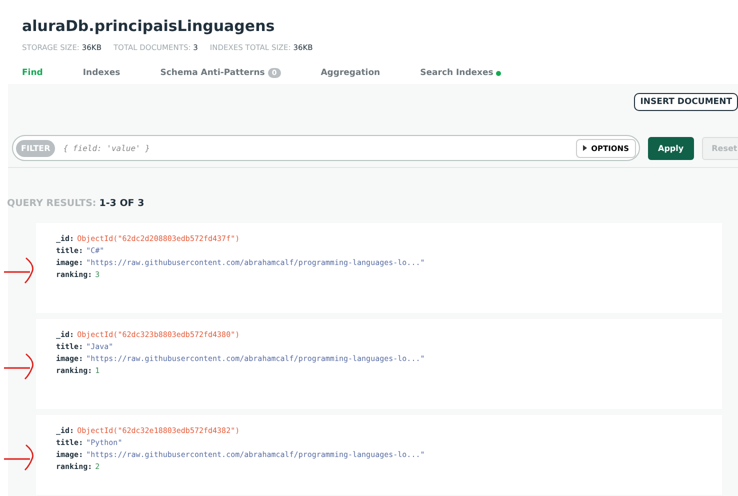  Describe the element at coordinates (461, 73) in the screenshot. I see `tab: Search Indexes` at that location.